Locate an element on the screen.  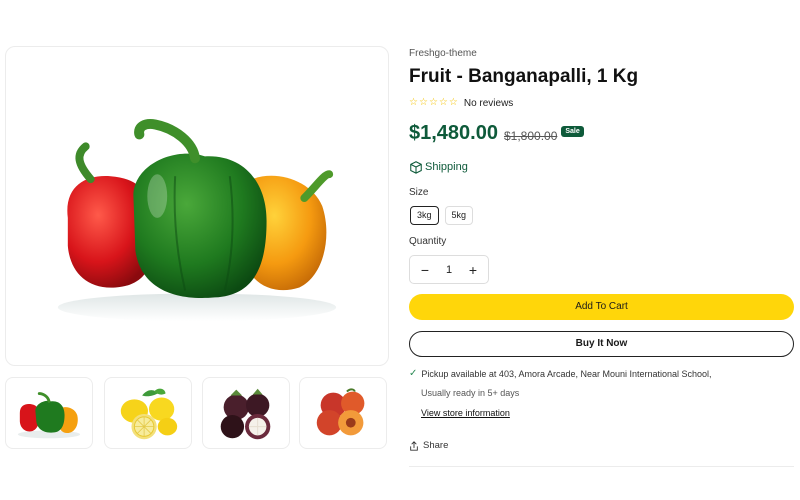
lemons-thumbnail-image is located at coordinates (149, 414).